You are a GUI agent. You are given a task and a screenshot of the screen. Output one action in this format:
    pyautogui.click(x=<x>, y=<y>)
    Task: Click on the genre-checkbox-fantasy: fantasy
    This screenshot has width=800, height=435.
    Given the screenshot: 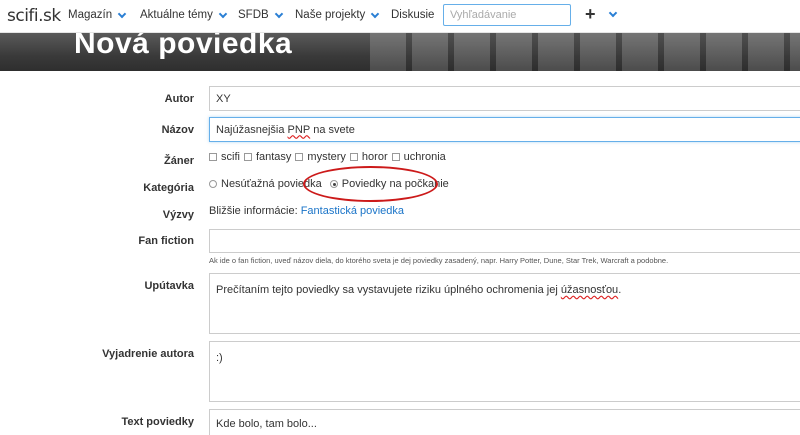 What is the action you would take?
    pyautogui.click(x=267, y=157)
    